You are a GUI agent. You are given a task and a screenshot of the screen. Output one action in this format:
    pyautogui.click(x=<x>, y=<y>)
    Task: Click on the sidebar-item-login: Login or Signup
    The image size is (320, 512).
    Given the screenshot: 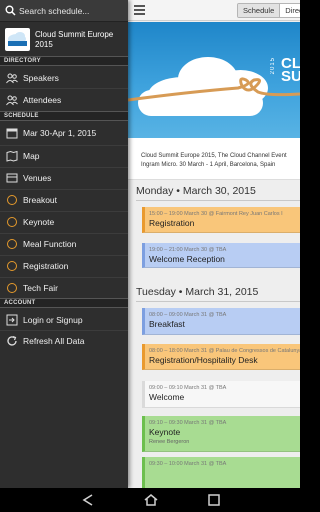 What is the action you would take?
    pyautogui.click(x=64, y=320)
    